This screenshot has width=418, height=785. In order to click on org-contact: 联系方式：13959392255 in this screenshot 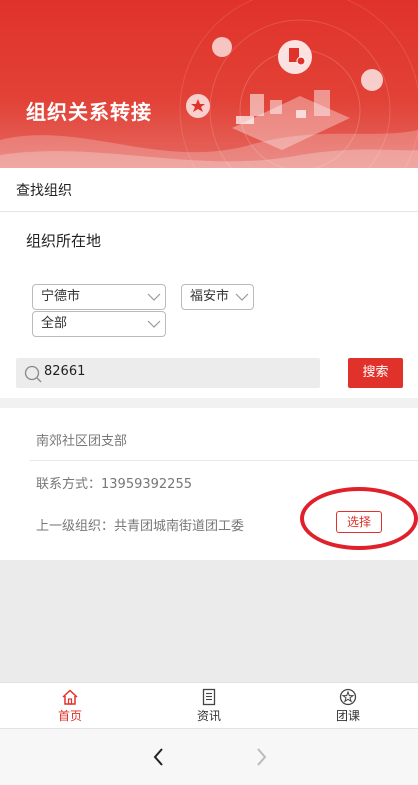, I will do `click(114, 484)`.